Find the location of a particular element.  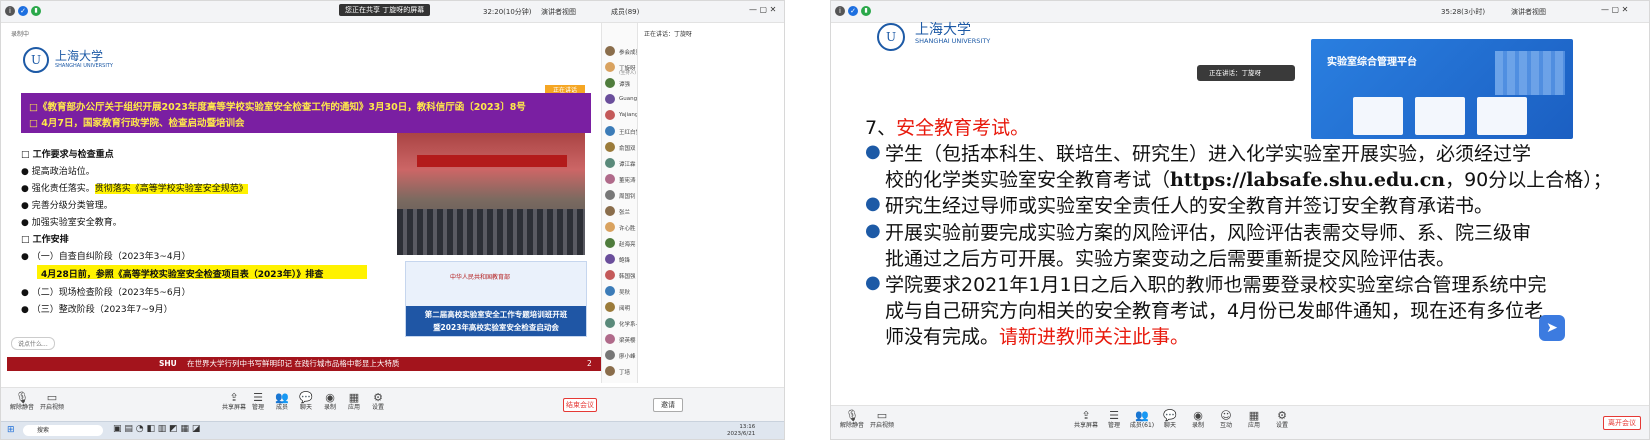

settings-label: 设置 is located at coordinates (1281, 425).